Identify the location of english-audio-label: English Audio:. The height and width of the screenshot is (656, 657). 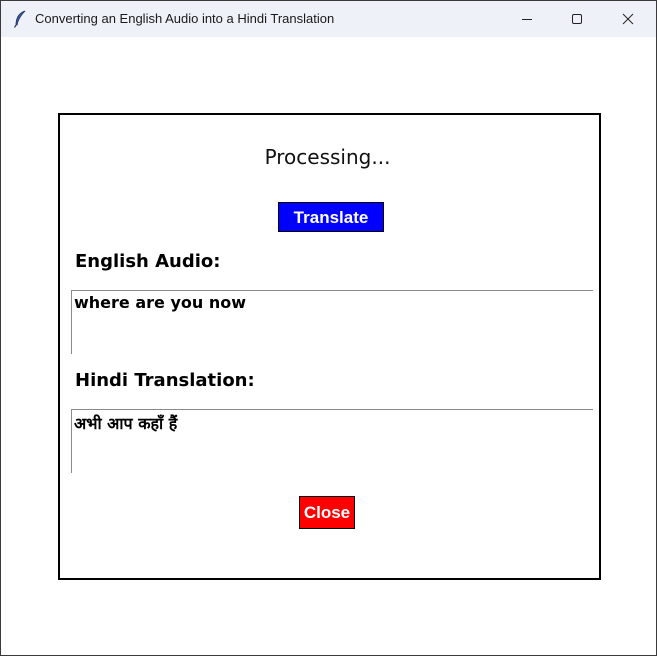
(148, 261).